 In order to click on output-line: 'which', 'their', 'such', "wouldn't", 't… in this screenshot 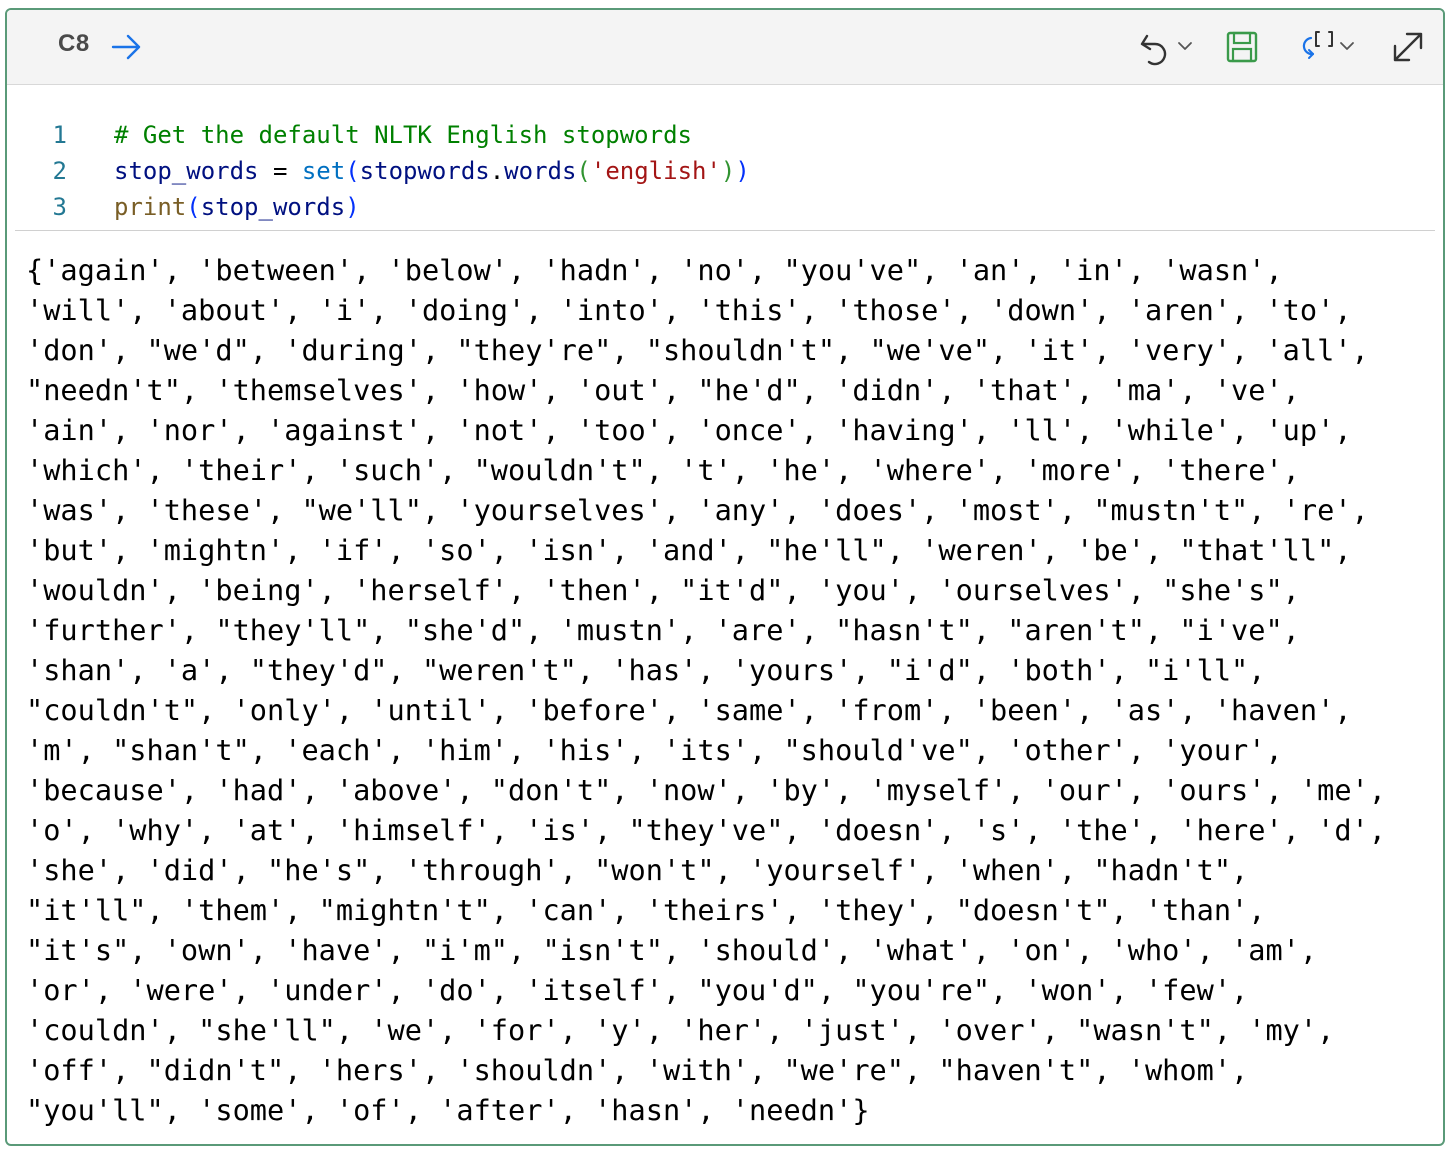, I will do `click(663, 470)`.